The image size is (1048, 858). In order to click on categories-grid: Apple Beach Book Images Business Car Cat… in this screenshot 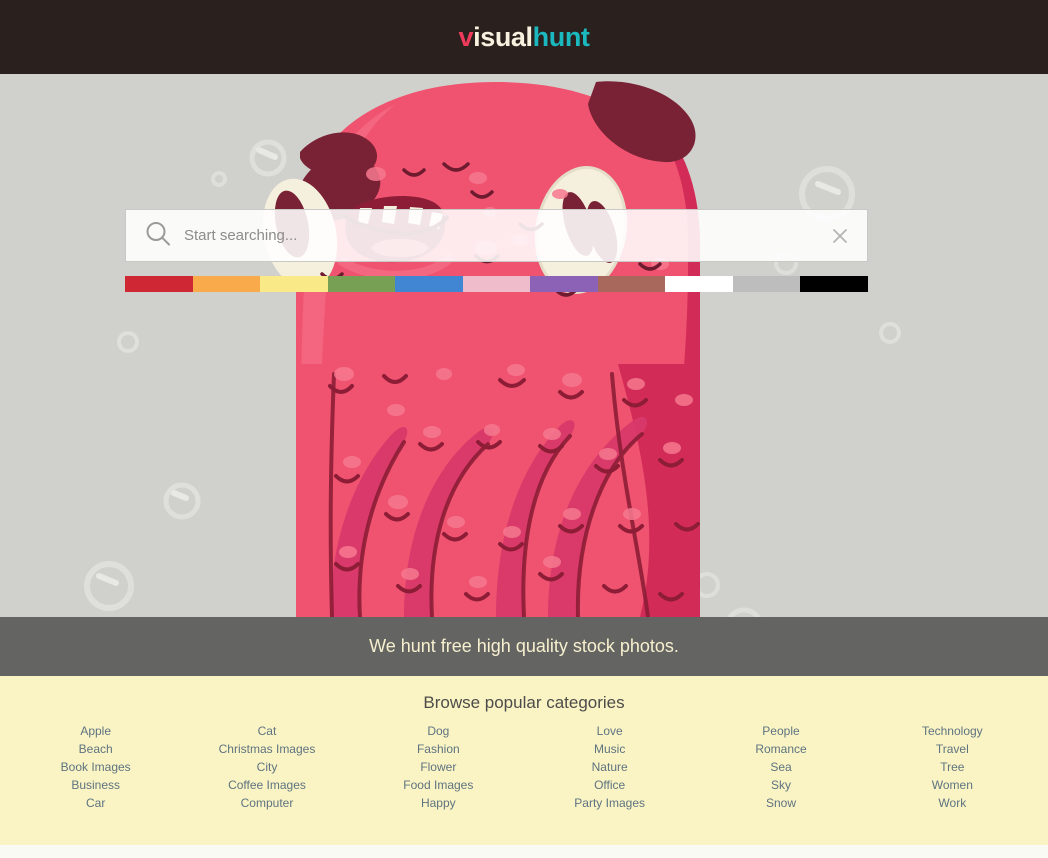, I will do `click(524, 767)`.